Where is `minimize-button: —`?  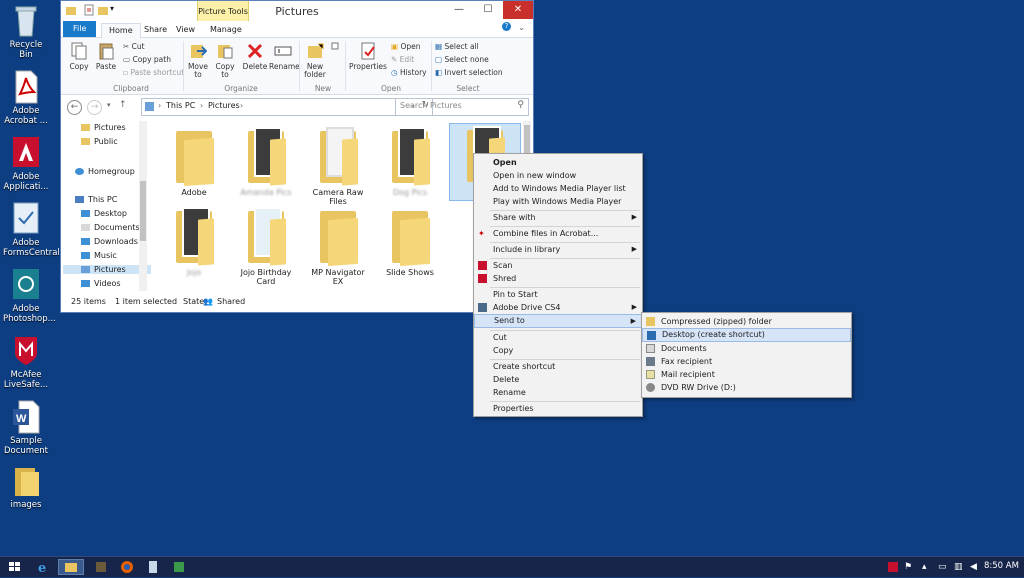
minimize-button: — is located at coordinates (459, 10).